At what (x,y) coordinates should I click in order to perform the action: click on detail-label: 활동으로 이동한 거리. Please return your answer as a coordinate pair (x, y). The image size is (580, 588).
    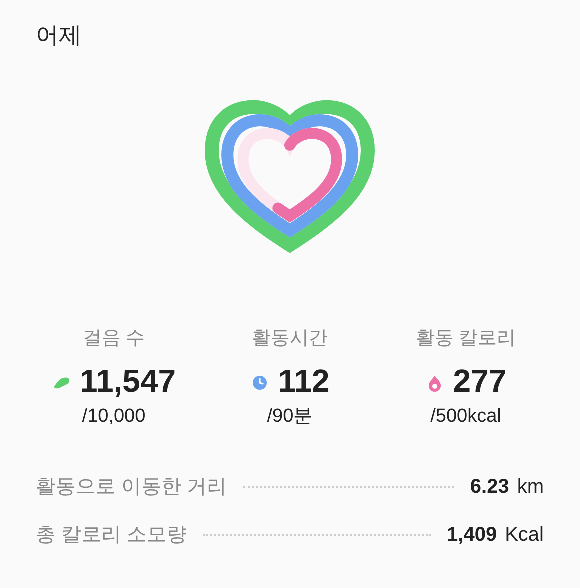
    Looking at the image, I should click on (132, 487).